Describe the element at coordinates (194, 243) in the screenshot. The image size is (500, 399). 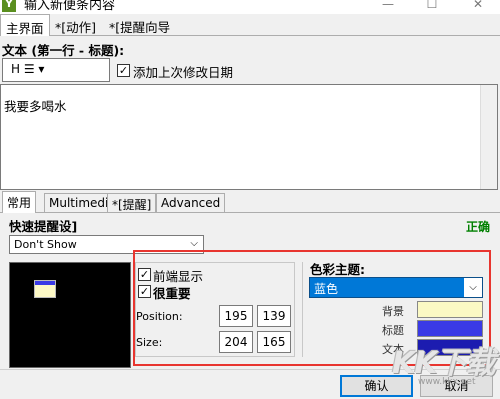
I see `chevron-down-icon: ⌵` at that location.